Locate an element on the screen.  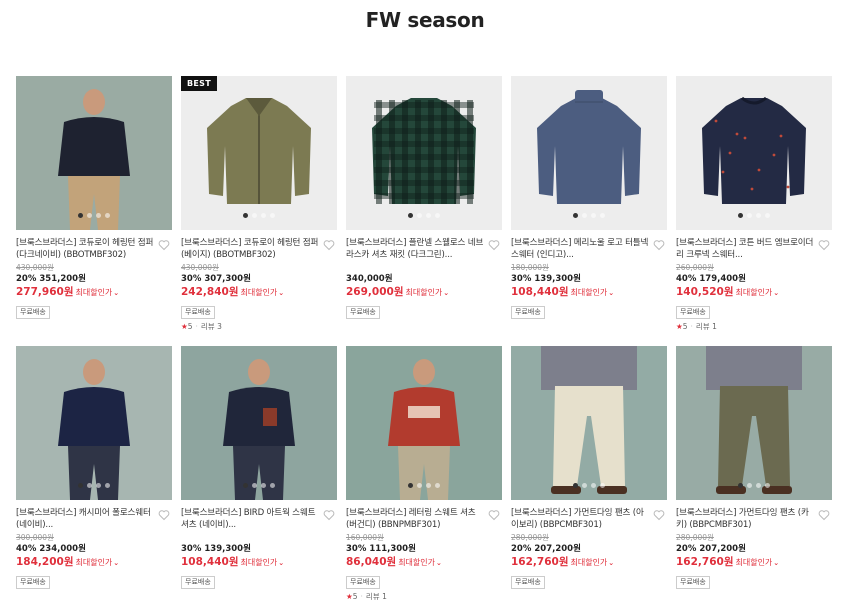
max-discount-price: 277,960원 최대할인가⌄ is located at coordinates (94, 292).